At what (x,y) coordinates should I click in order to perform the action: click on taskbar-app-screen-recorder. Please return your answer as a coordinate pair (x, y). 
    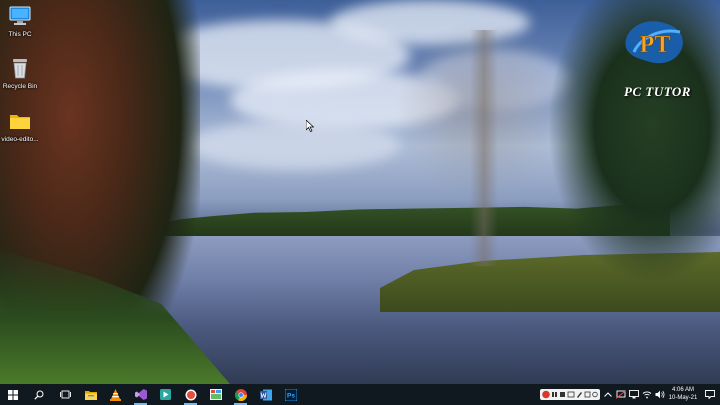
    Looking at the image, I should click on (190, 394).